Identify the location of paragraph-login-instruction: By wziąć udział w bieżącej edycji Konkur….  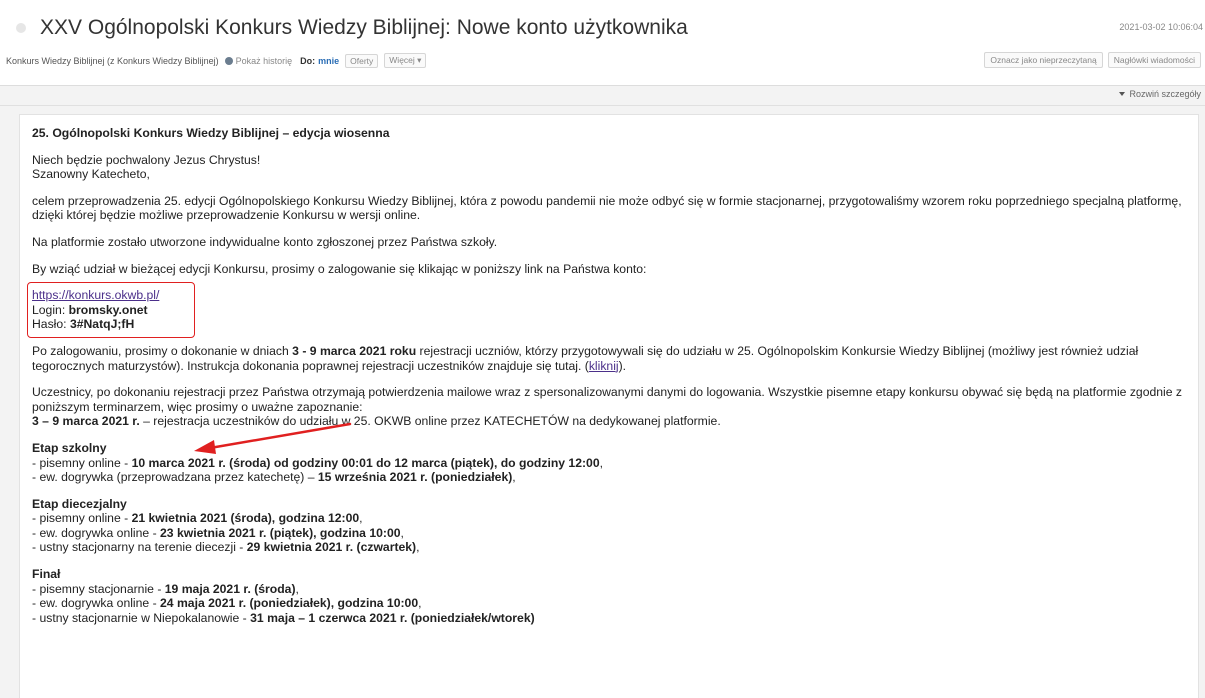
(339, 268).